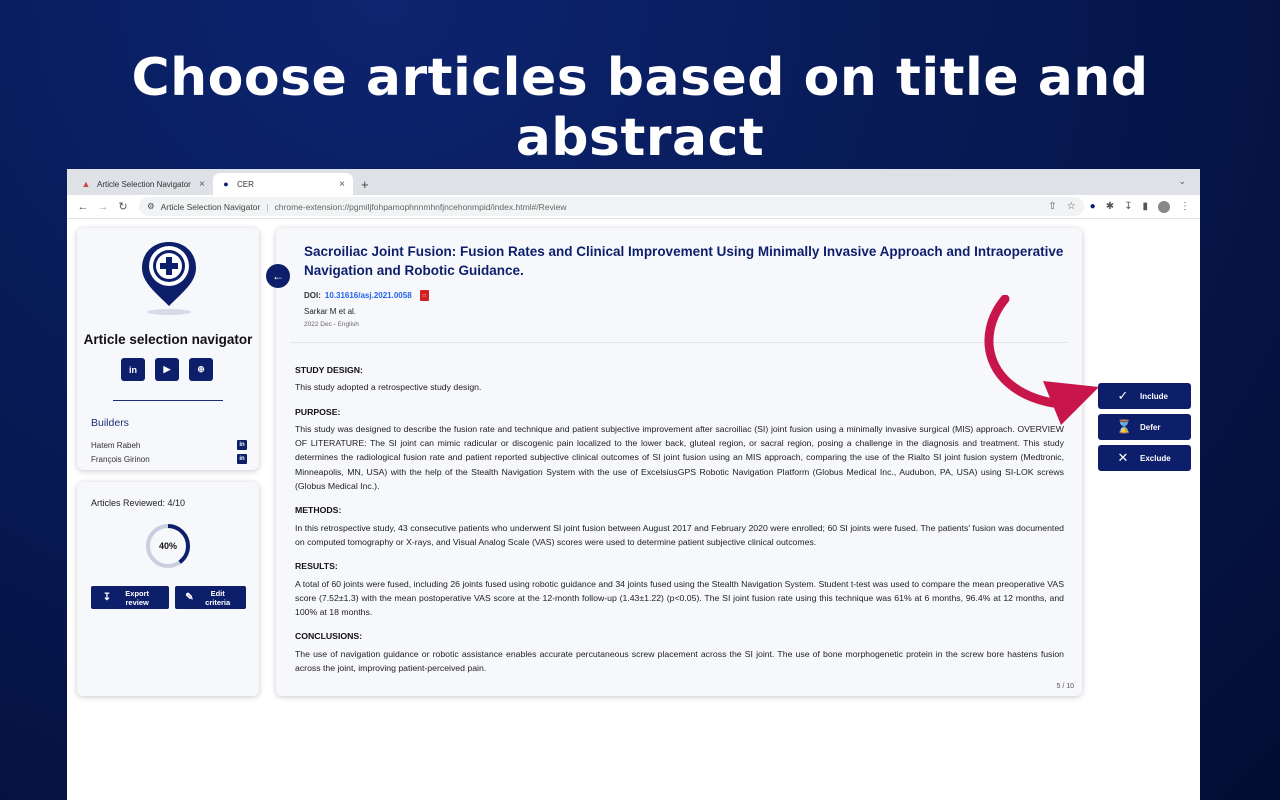 The height and width of the screenshot is (800, 1280). I want to click on builder-row: François Girinon in, so click(169, 459).